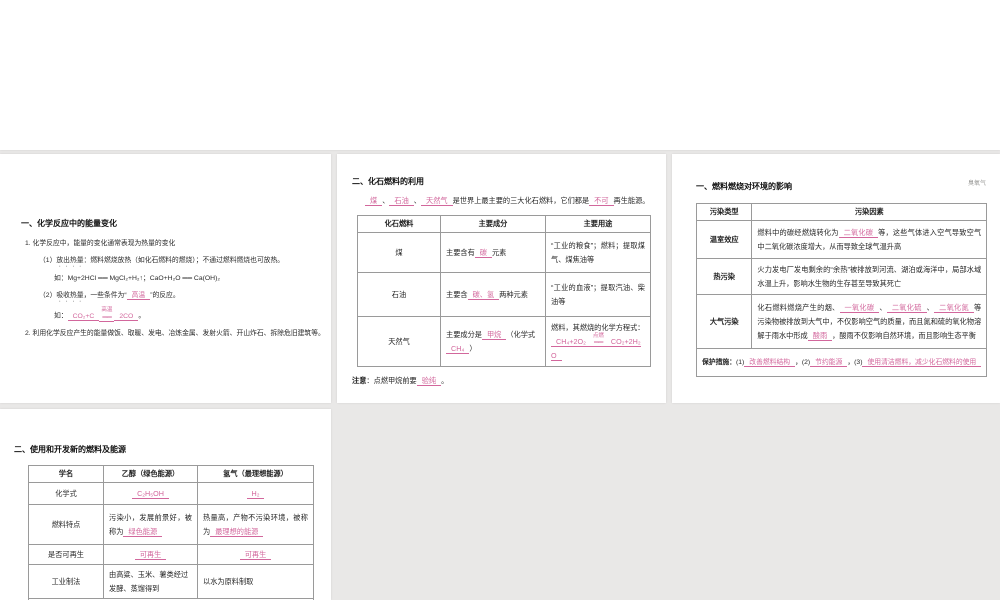  I want to click on row-label-air: 大气污染, so click(724, 321).